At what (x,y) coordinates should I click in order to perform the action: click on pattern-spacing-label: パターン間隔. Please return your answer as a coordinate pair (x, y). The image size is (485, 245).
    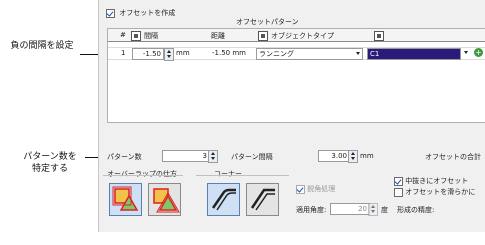
    Looking at the image, I should click on (252, 157).